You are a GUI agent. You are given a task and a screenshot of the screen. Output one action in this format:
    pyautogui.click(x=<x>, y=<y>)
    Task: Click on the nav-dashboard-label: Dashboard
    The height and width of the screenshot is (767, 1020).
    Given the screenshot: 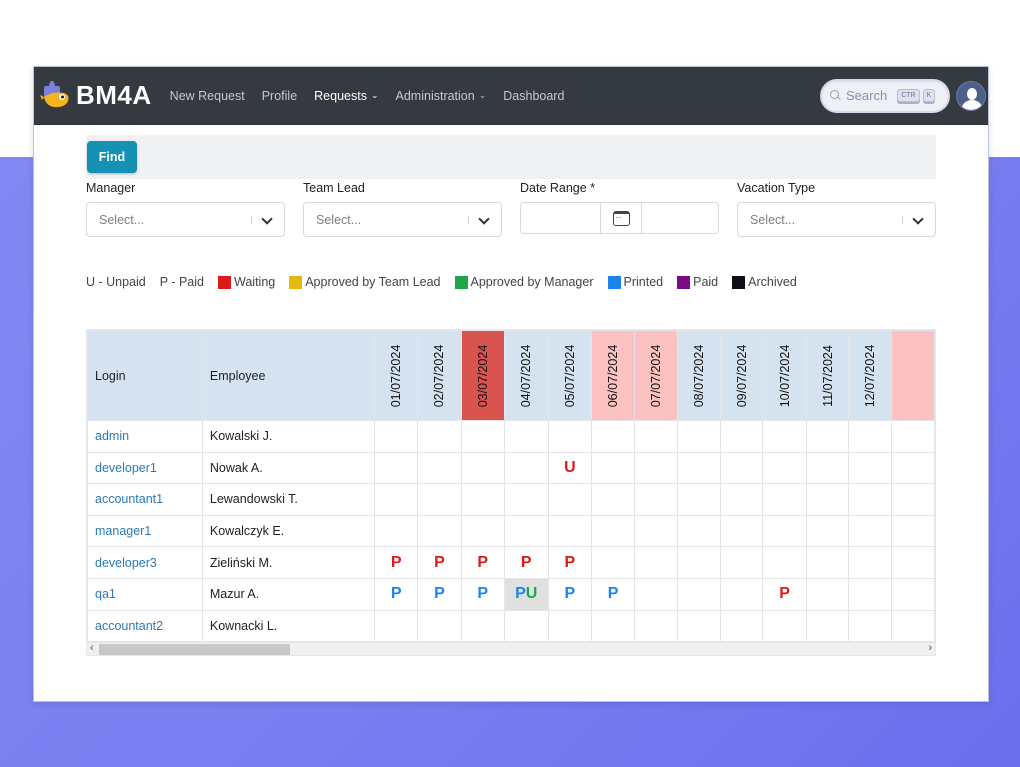 What is the action you would take?
    pyautogui.click(x=534, y=95)
    